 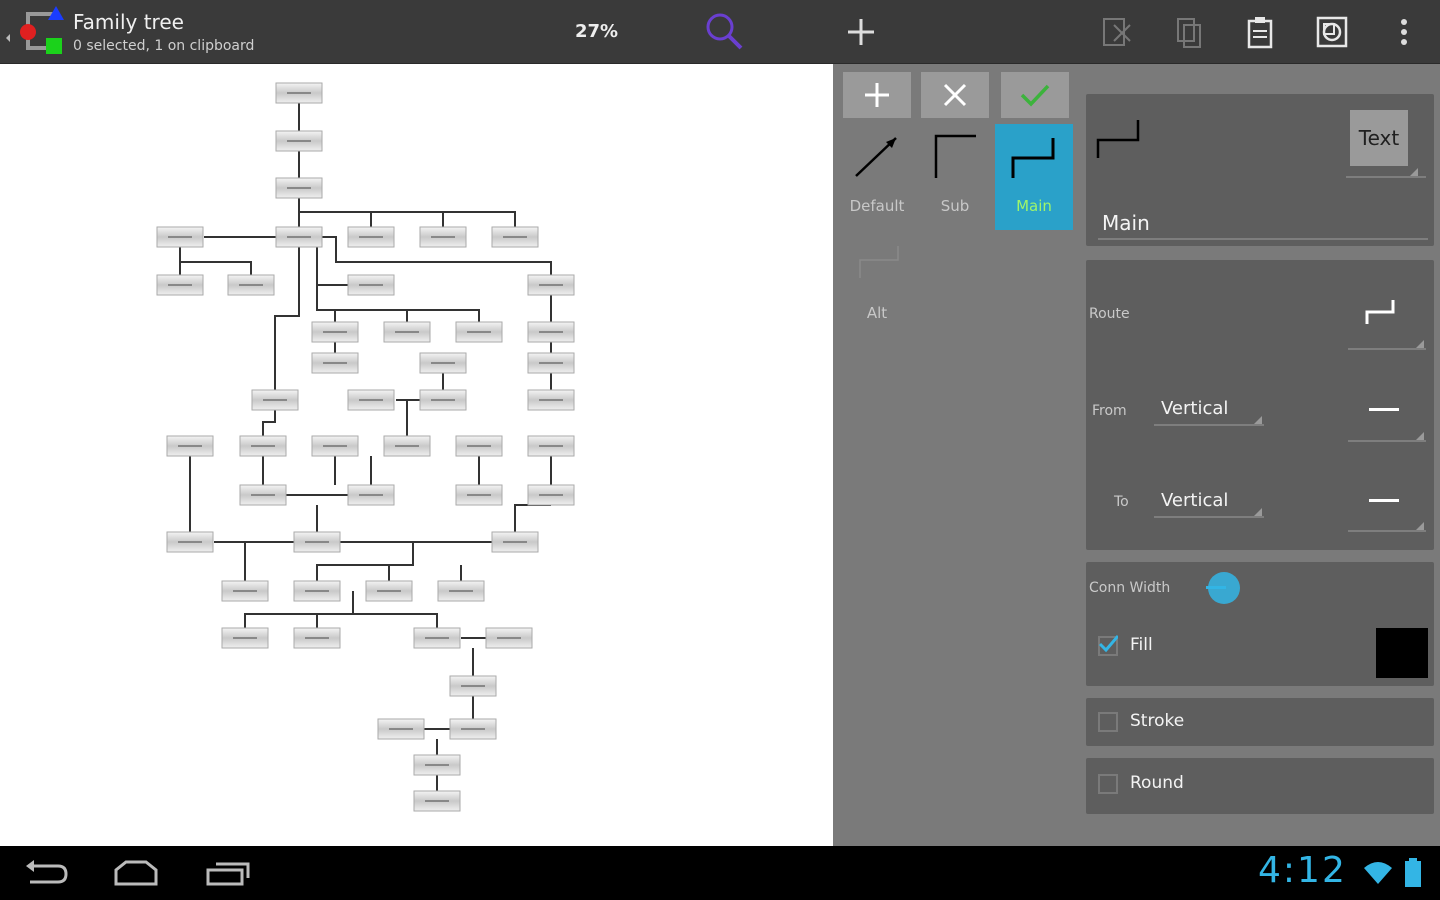 I want to click on line-style-main: Main, so click(x=1034, y=177).